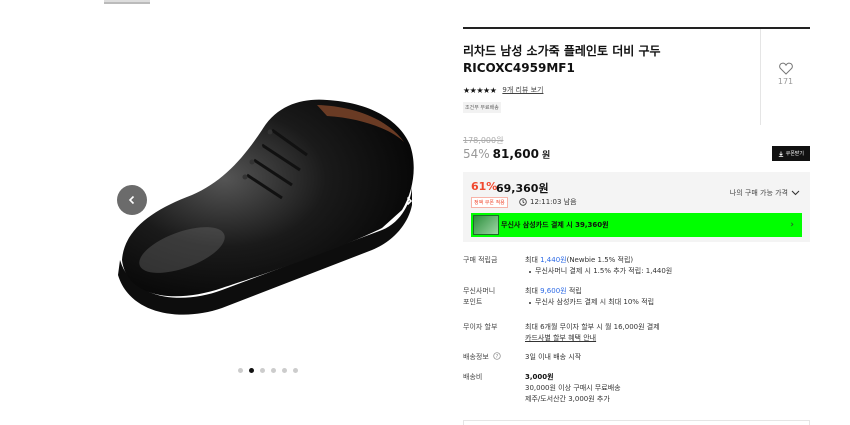 This screenshot has height=425, width=850. What do you see at coordinates (473, 377) in the screenshot?
I see `fee-label: 배송비` at bounding box center [473, 377].